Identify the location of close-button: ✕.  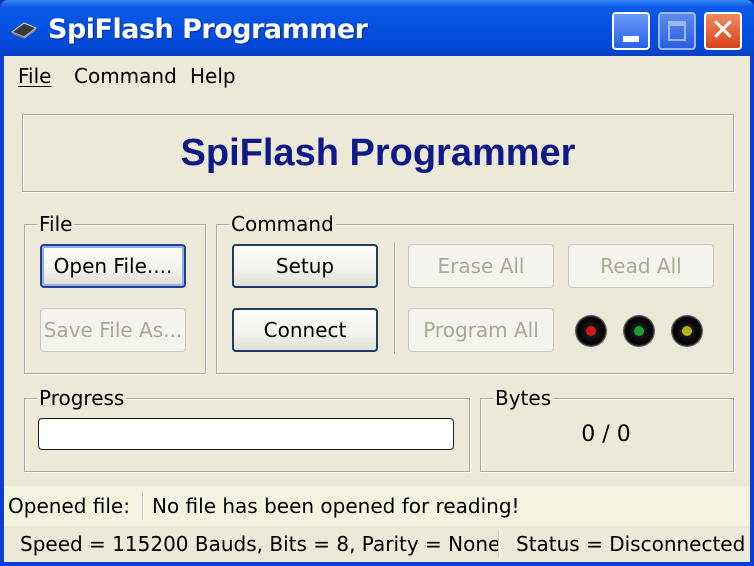
(723, 31).